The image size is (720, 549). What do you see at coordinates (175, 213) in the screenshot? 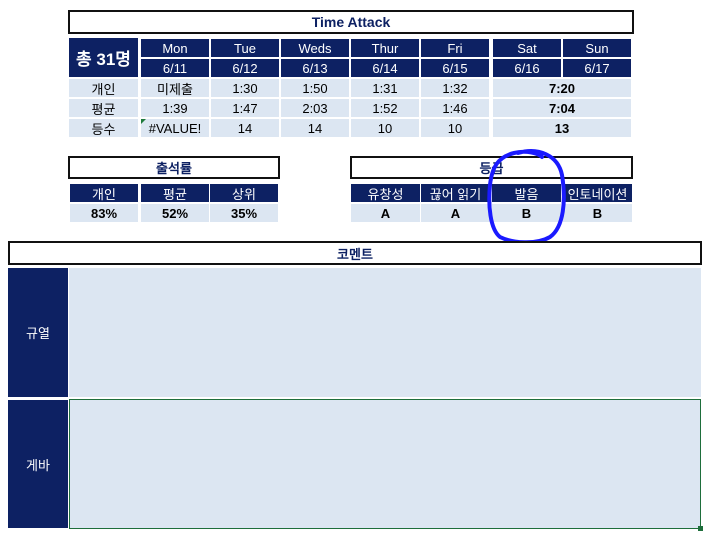
I see `attendance-value-1: 52%` at bounding box center [175, 213].